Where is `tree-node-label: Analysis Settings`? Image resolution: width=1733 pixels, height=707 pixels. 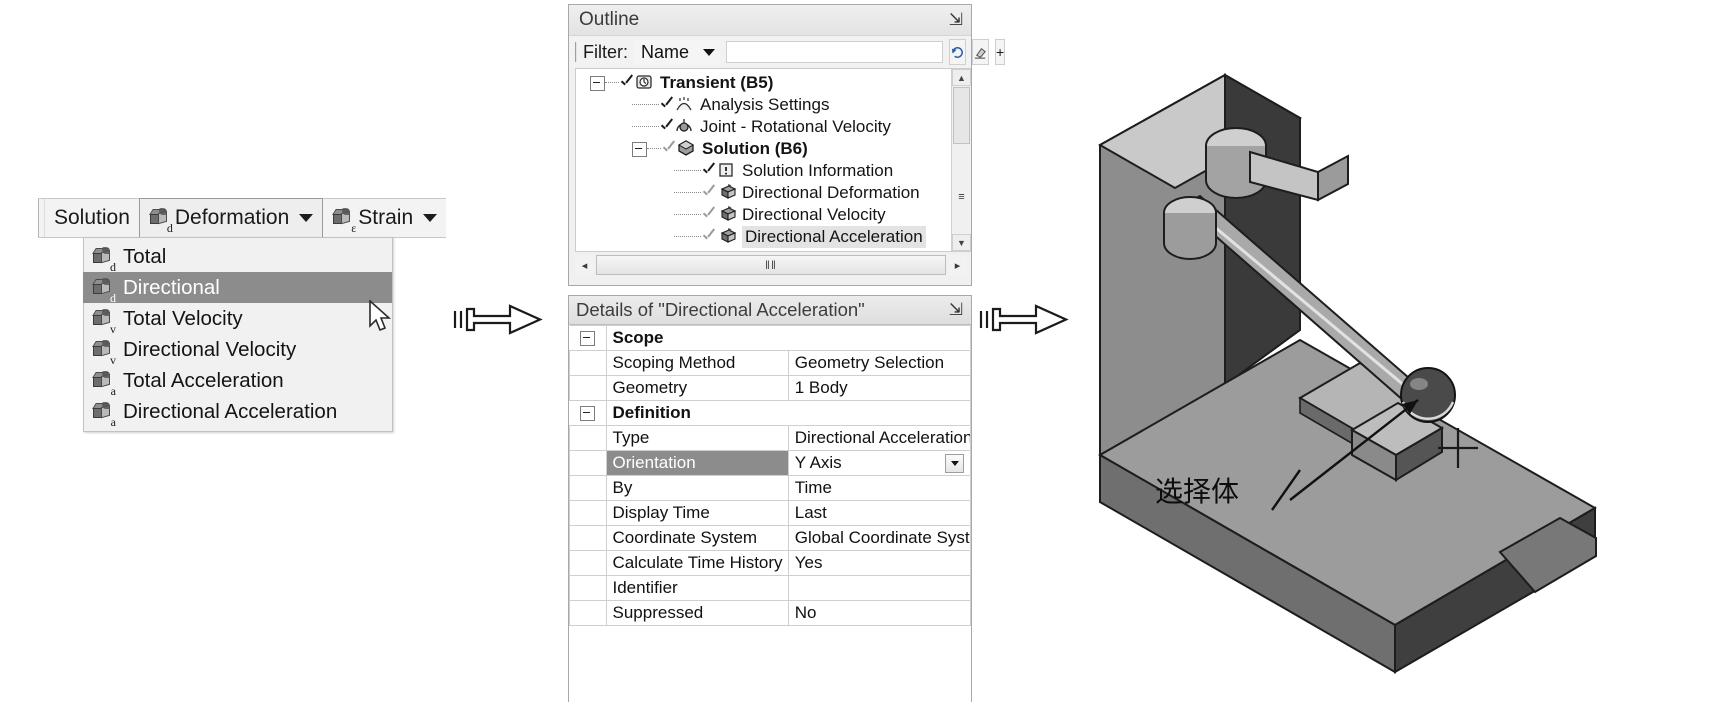
tree-node-label: Analysis Settings is located at coordinates (765, 104).